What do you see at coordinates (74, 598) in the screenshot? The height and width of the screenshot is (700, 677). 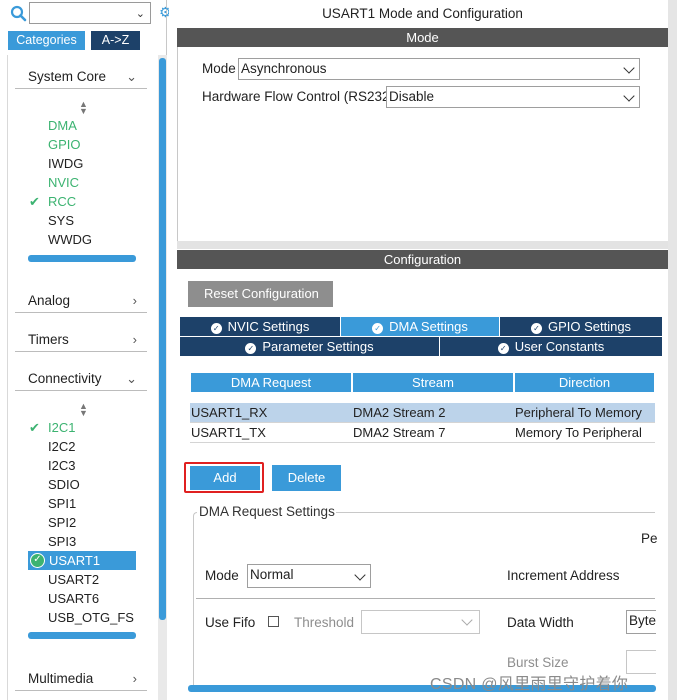 I see `item-label: USART6` at bounding box center [74, 598].